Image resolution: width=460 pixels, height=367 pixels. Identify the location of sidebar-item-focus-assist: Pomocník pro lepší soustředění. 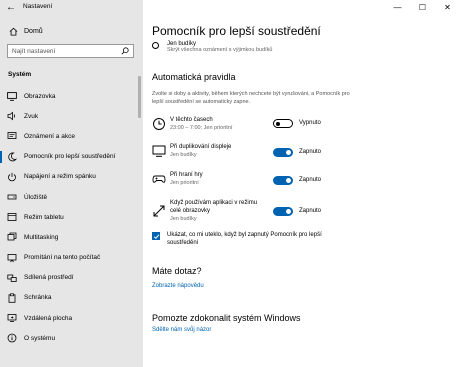
(71, 157).